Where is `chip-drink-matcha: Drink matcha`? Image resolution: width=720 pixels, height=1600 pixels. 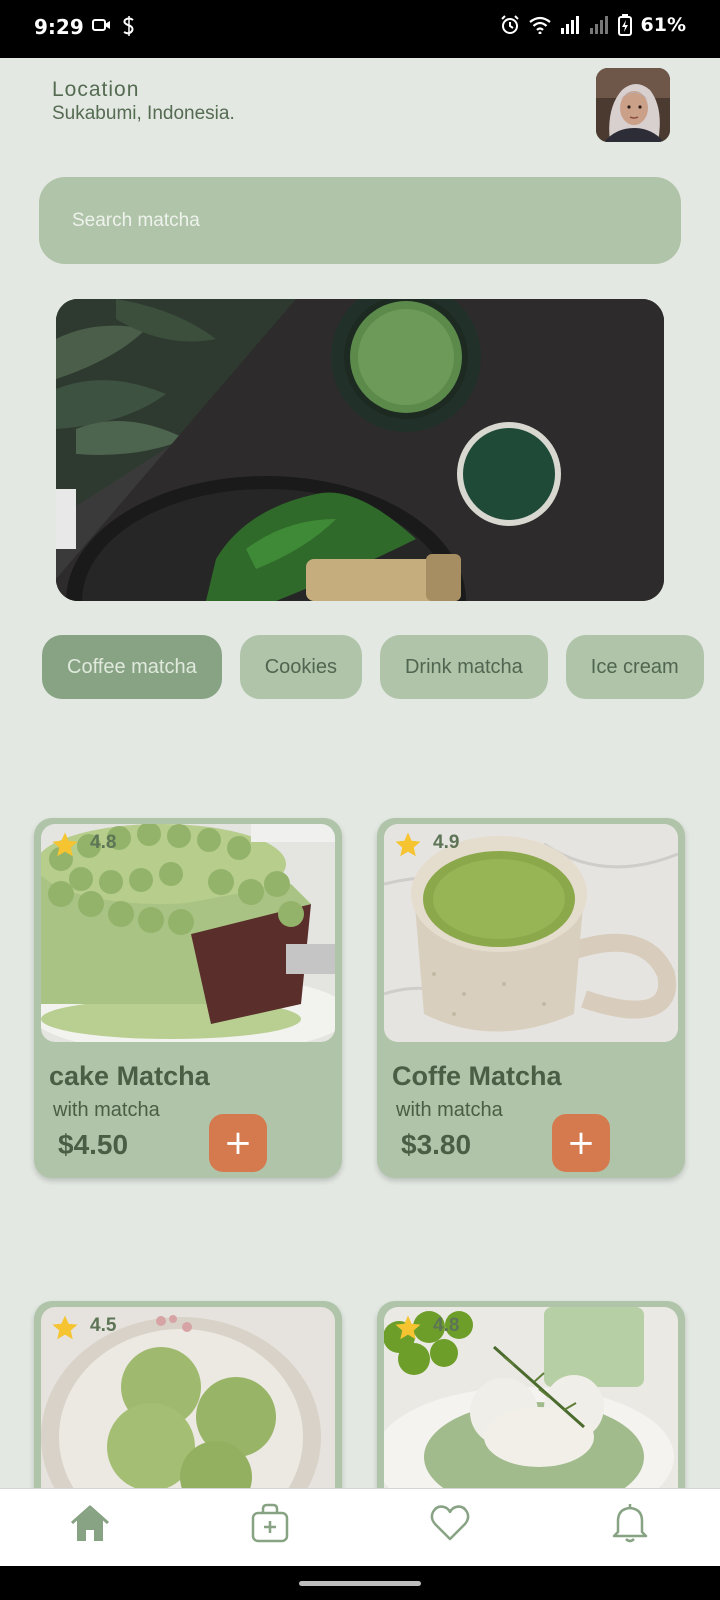 chip-drink-matcha: Drink matcha is located at coordinates (463, 667).